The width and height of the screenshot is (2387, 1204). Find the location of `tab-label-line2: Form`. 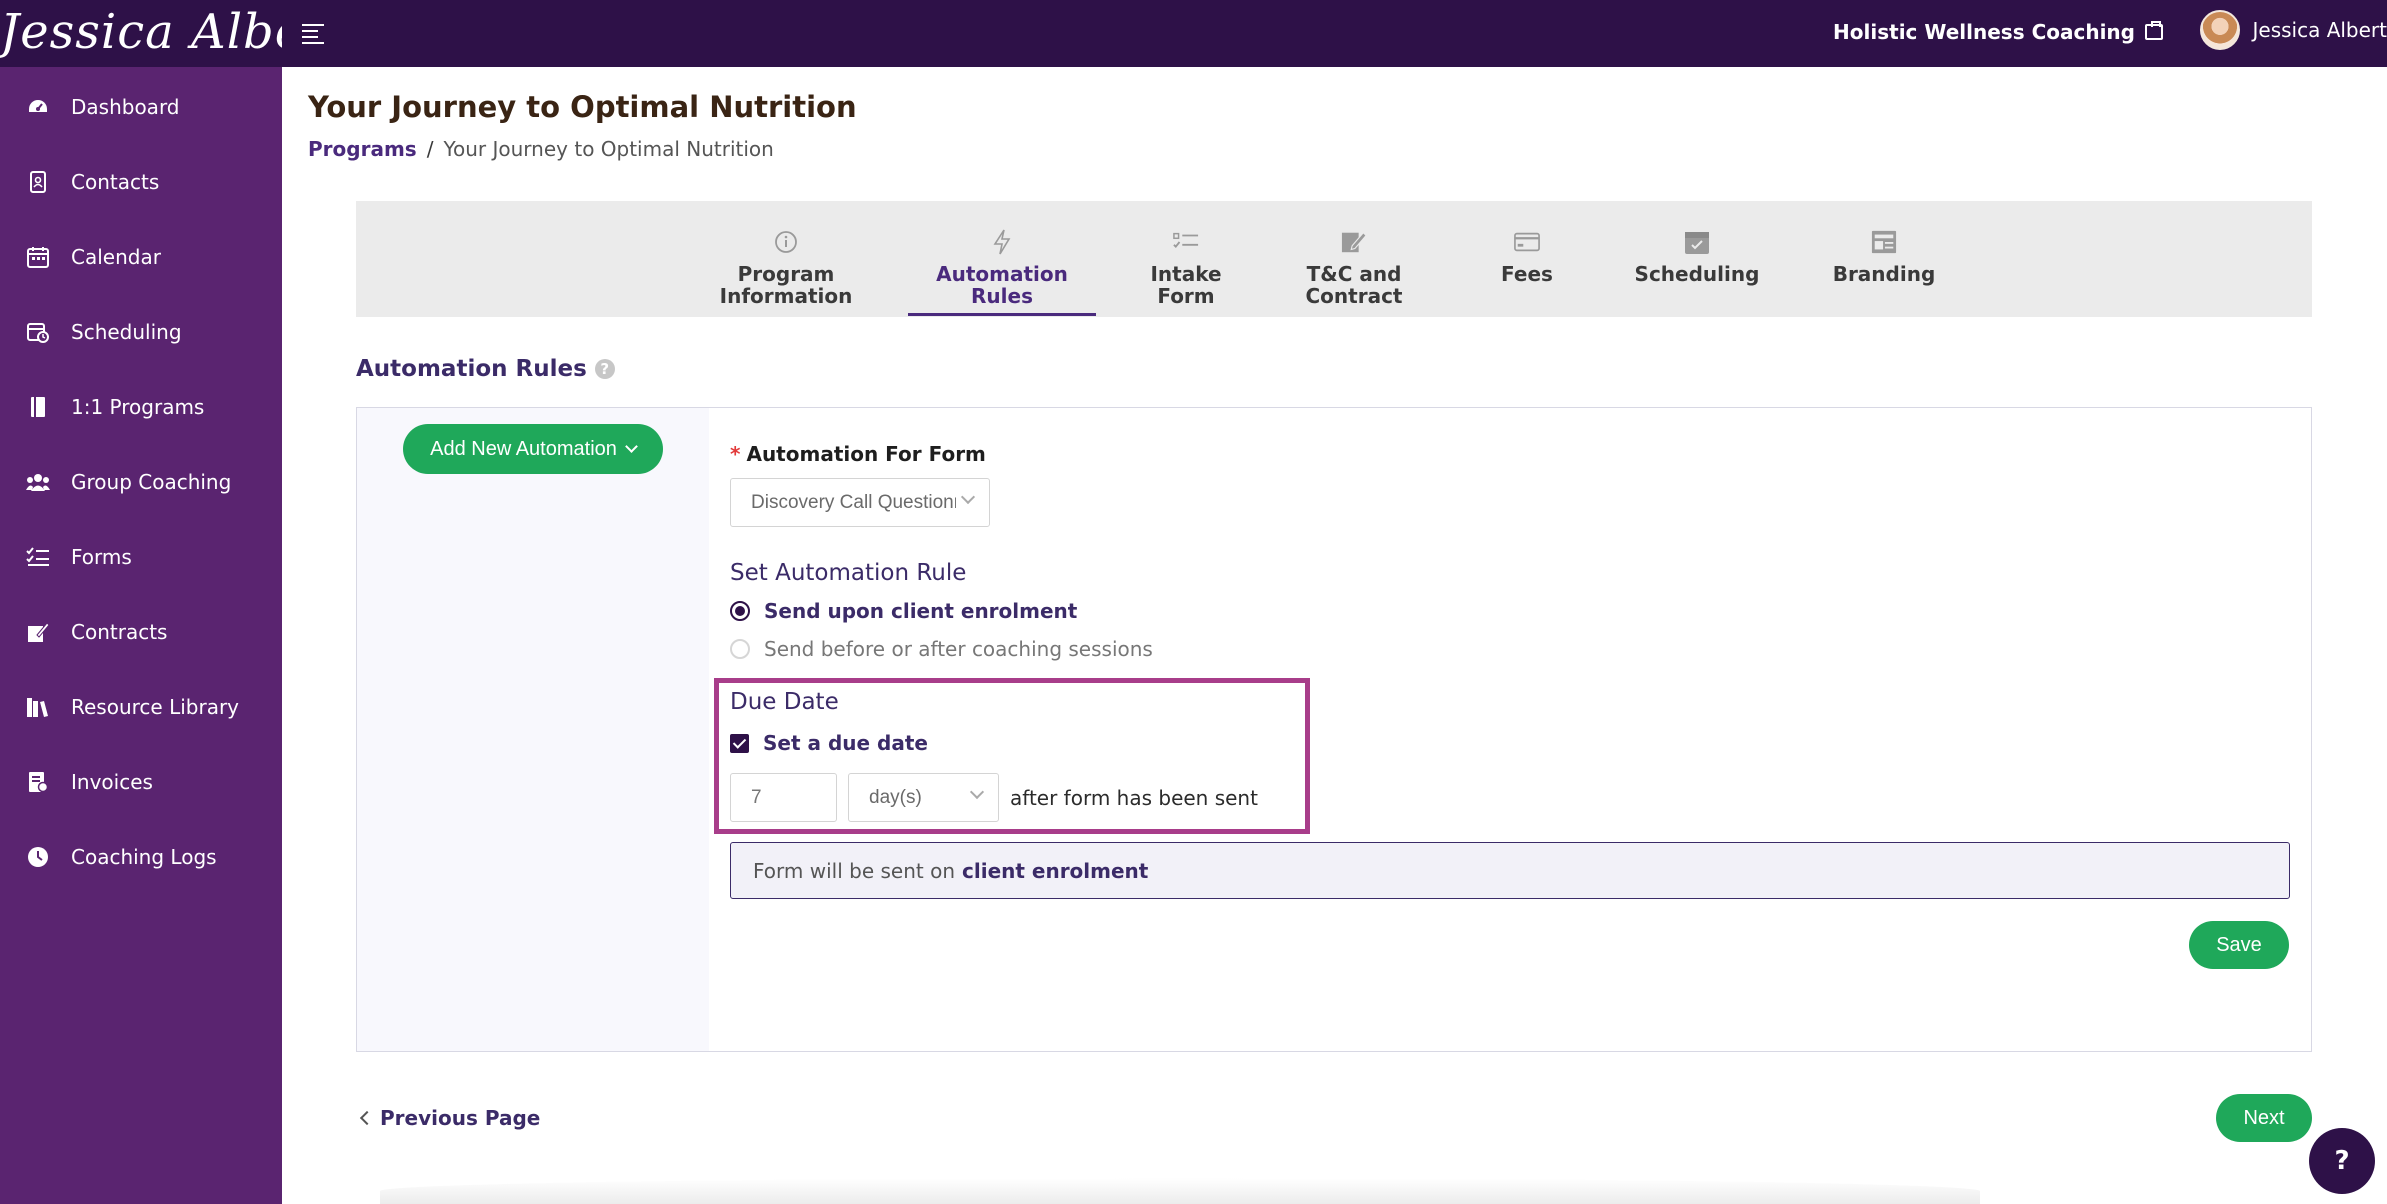

tab-label-line2: Form is located at coordinates (1186, 296).